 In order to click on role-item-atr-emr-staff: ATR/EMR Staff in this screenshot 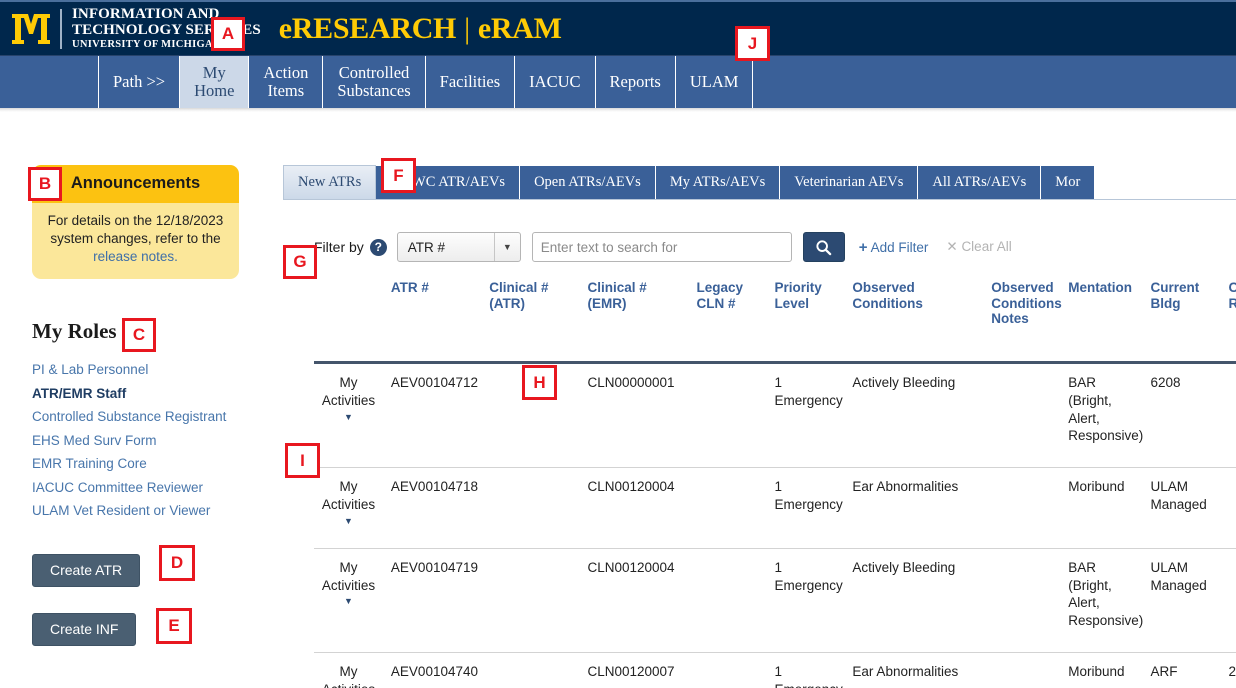, I will do `click(157, 394)`.